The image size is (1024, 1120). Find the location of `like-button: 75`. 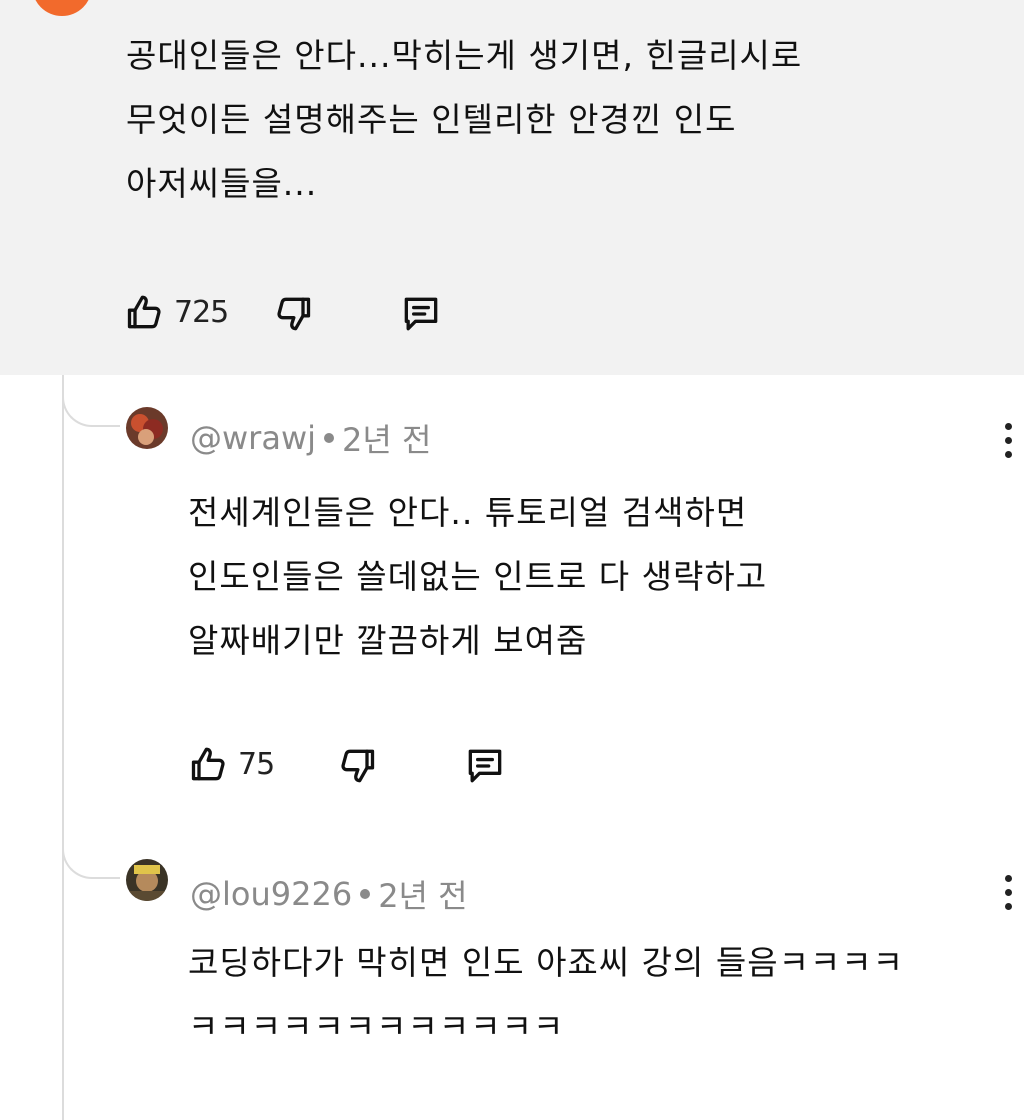

like-button: 75 is located at coordinates (231, 764).